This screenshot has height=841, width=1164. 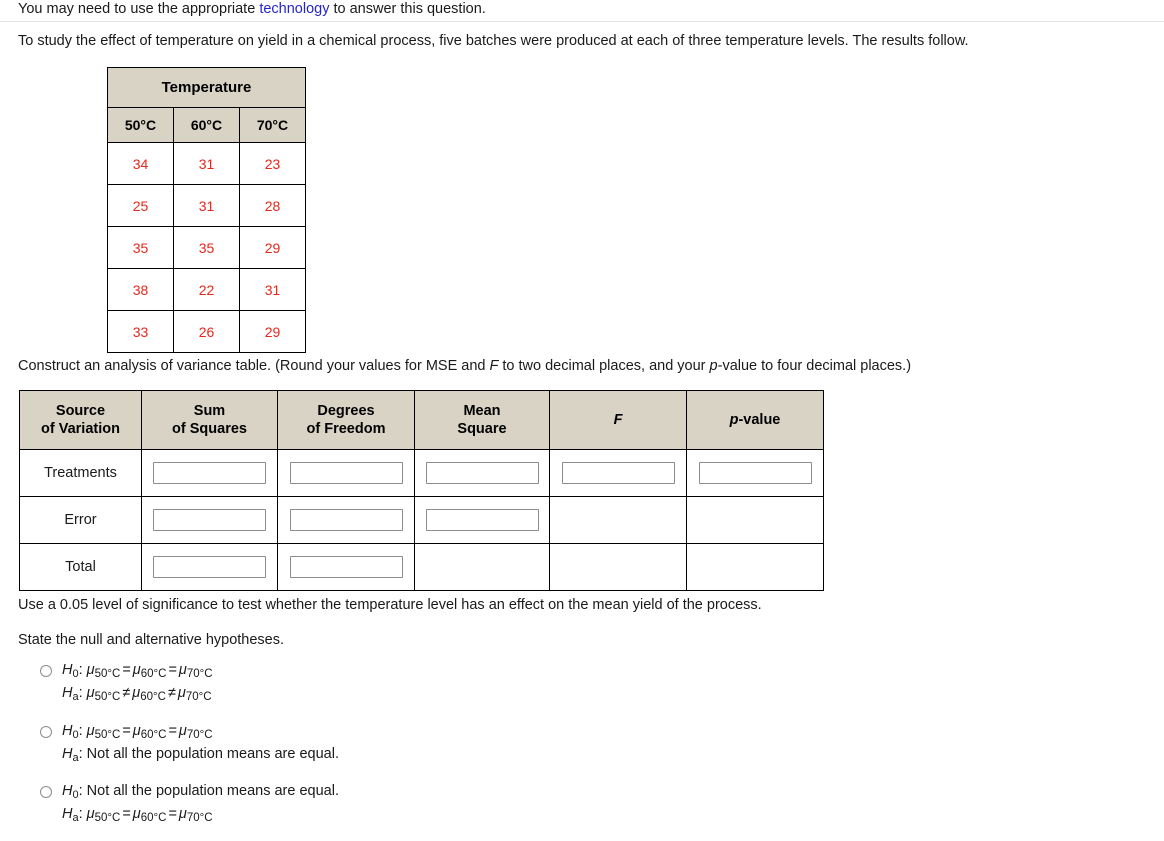 I want to click on option-1-null-line: H0: μ50°C = μ60°C = μ70°C, so click(x=137, y=671).